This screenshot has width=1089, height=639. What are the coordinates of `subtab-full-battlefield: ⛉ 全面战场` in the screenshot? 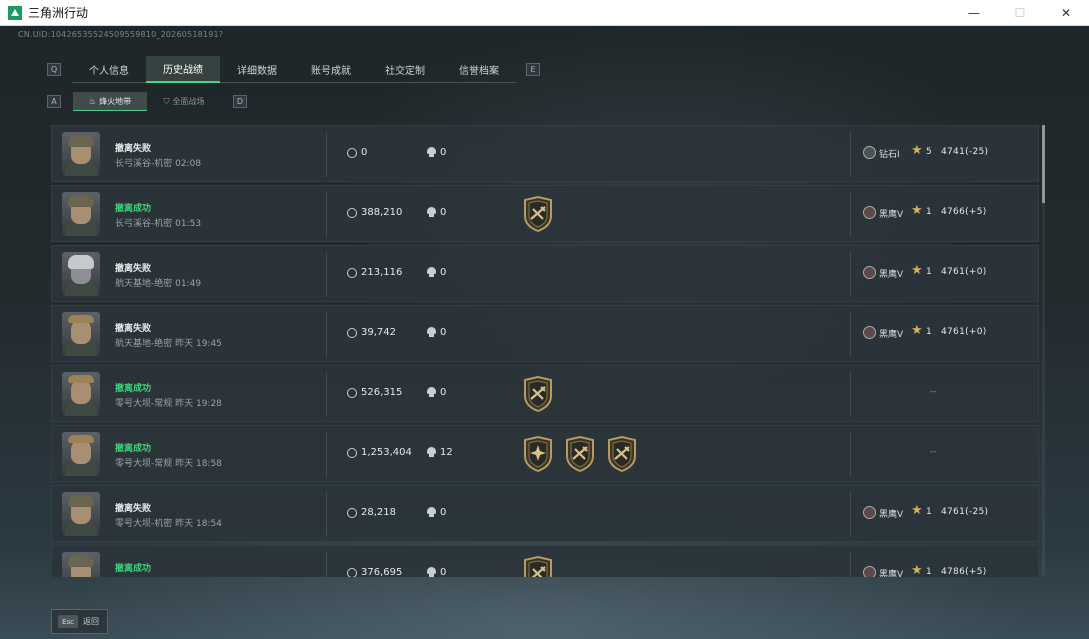 It's located at (184, 101).